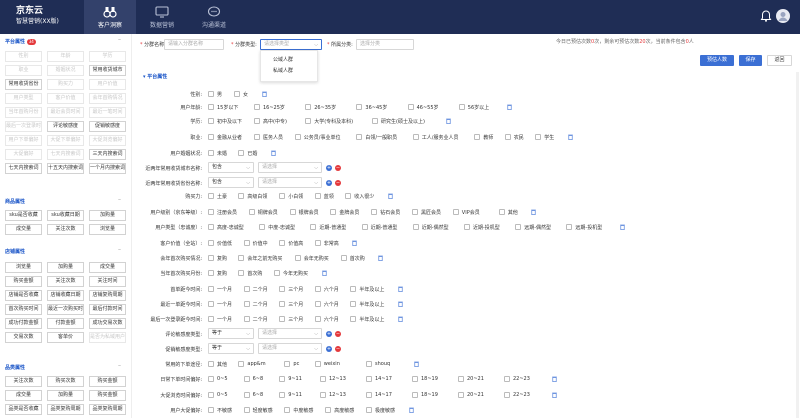 This screenshot has width=800, height=418. I want to click on operator-select: 等于 ⌵, so click(231, 333).